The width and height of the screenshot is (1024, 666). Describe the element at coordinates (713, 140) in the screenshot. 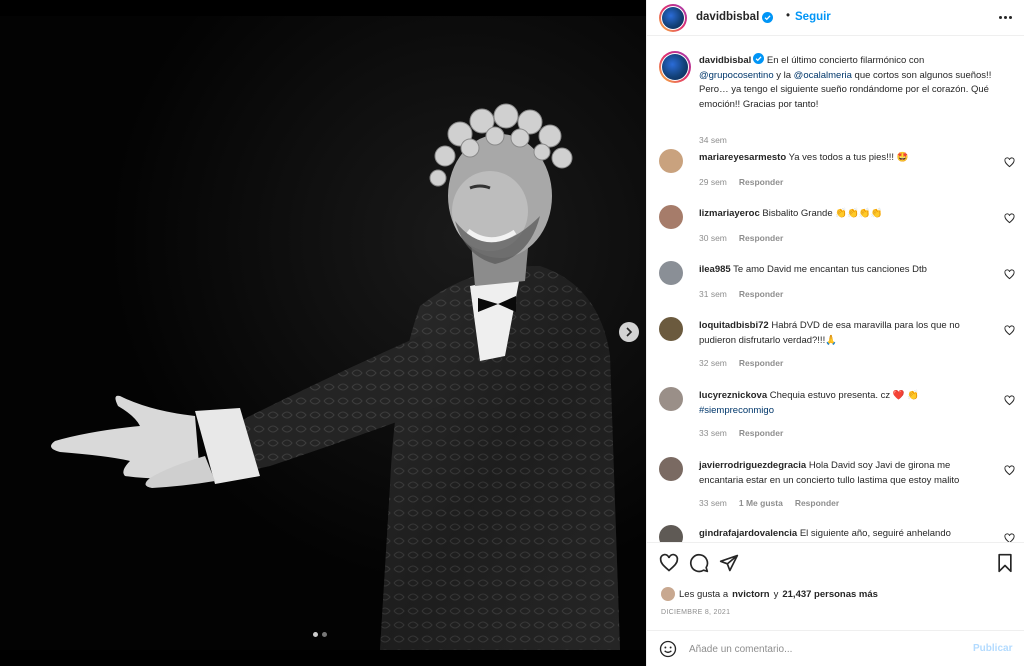

I see `caption-timestamp: 34 sem` at that location.